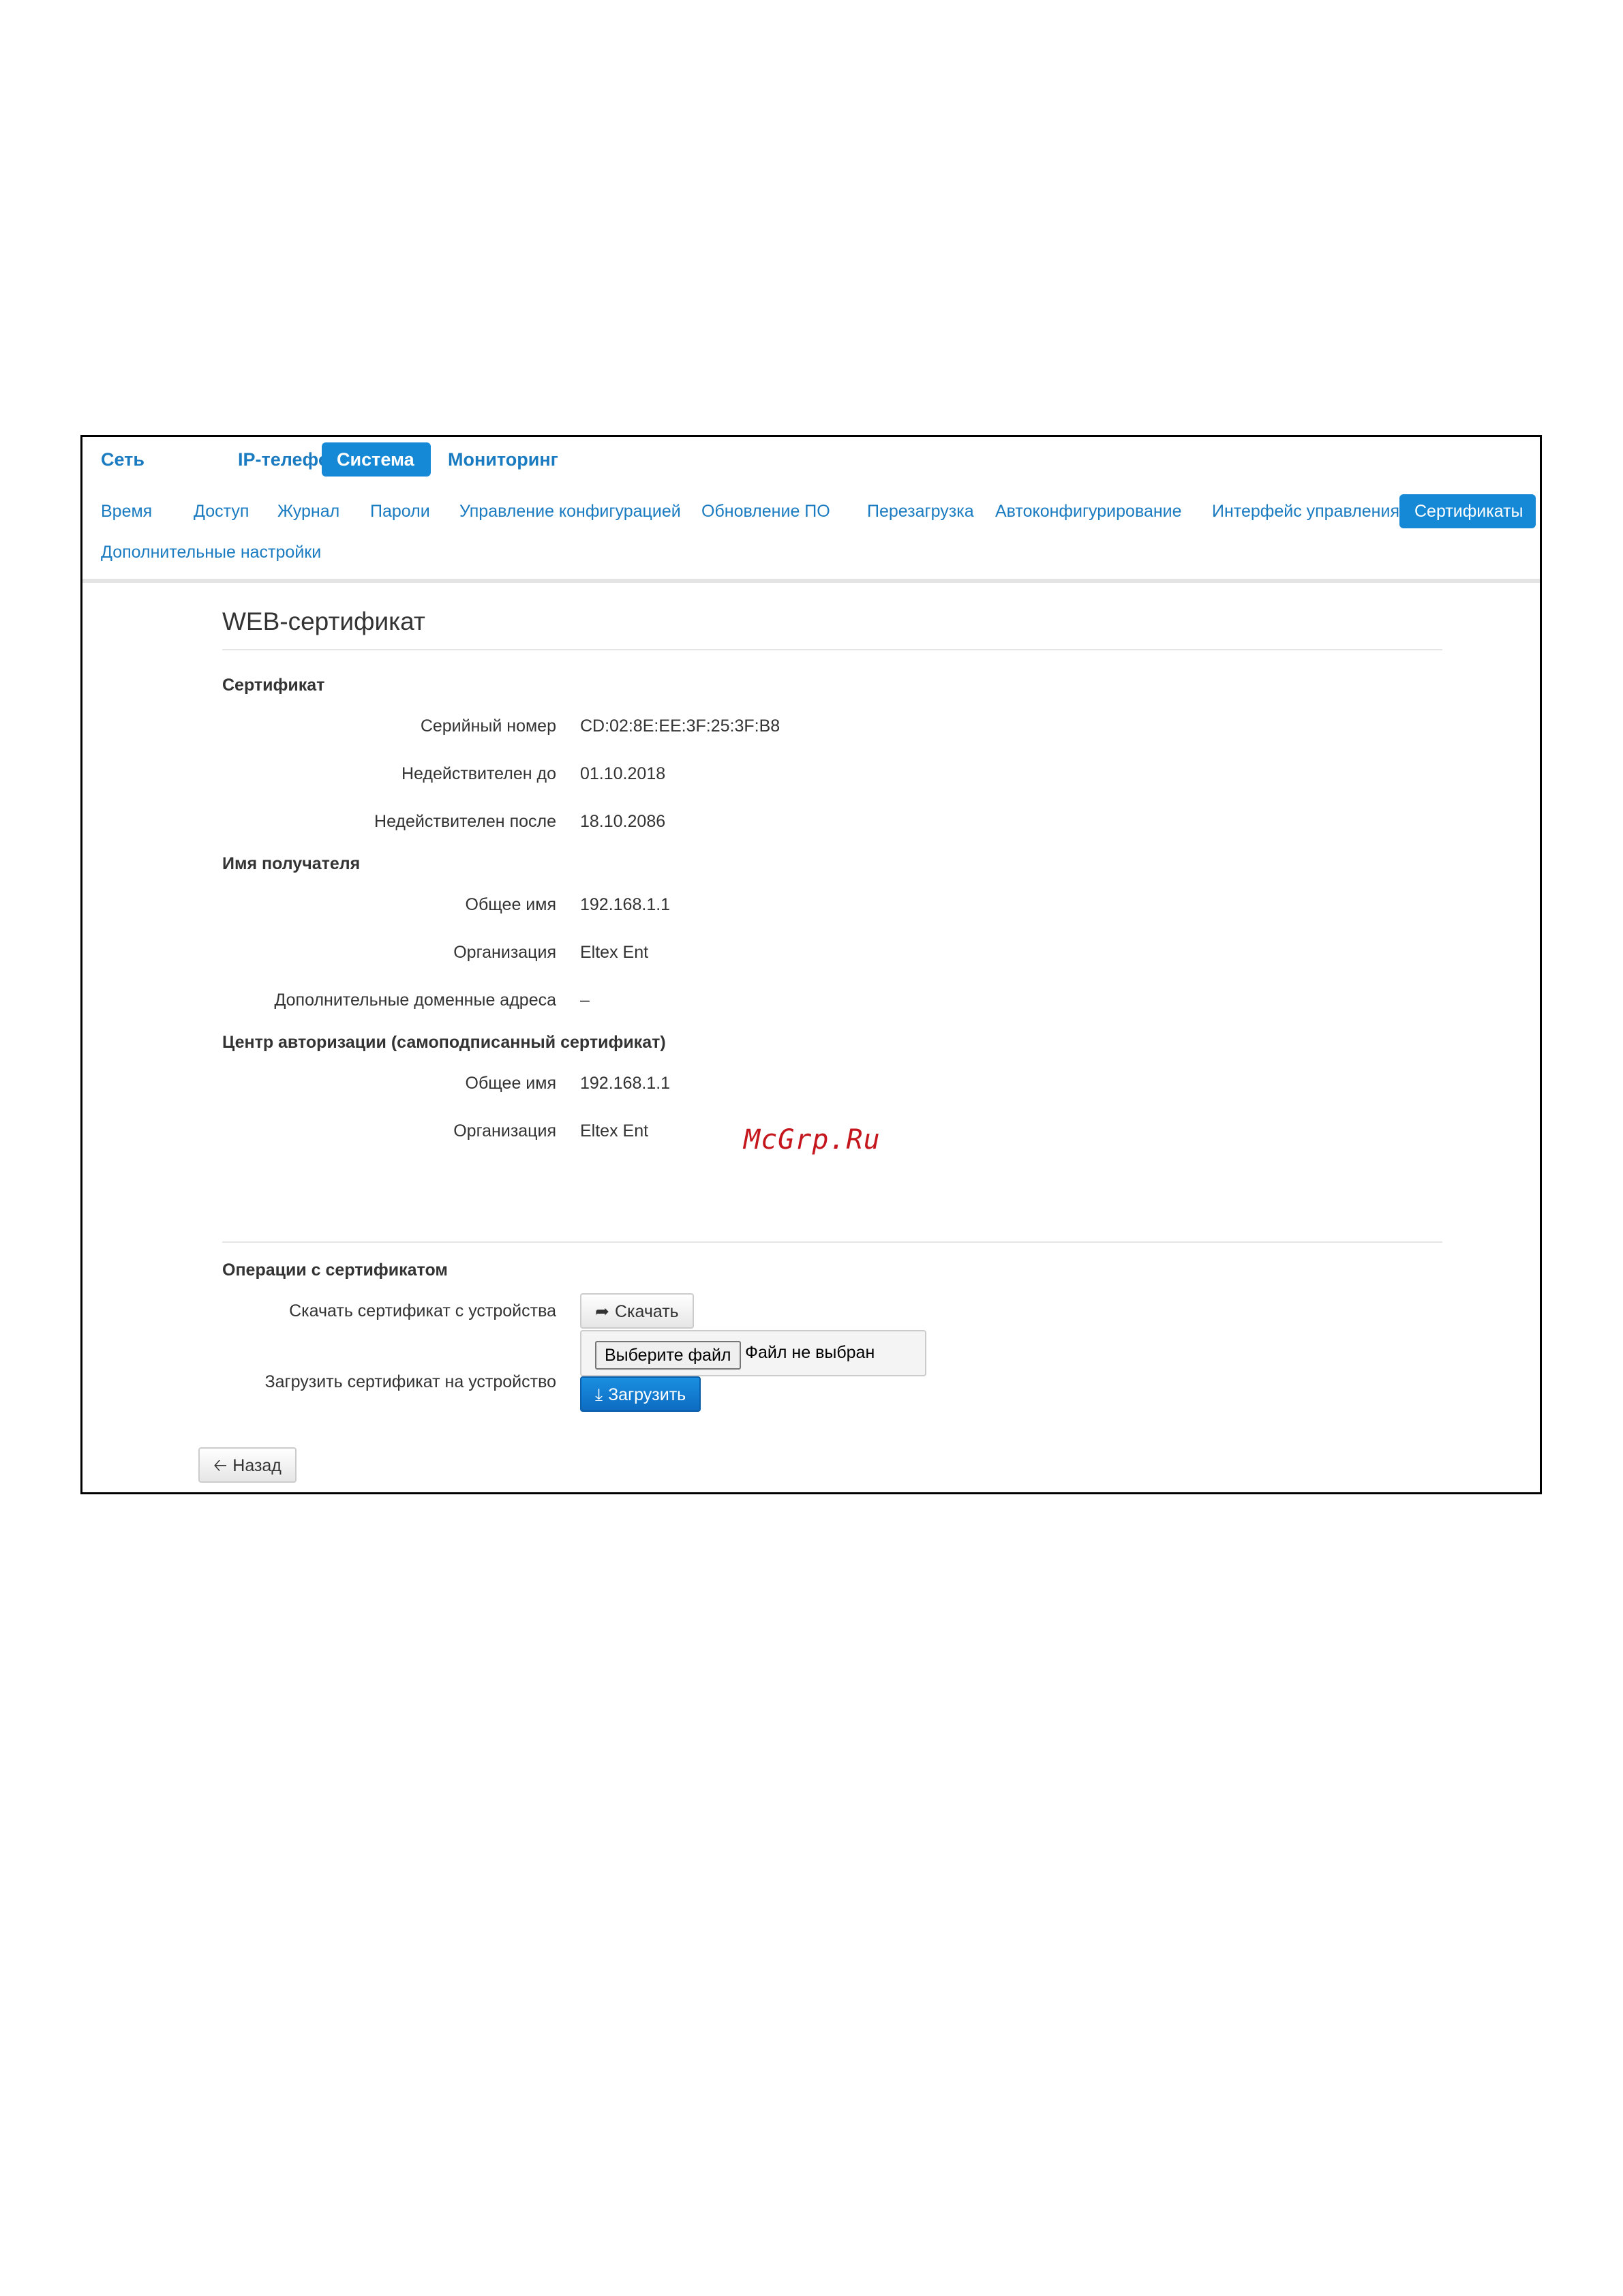 This screenshot has height=2296, width=1623. What do you see at coordinates (504, 952) in the screenshot?
I see `subject-org-label: Организация` at bounding box center [504, 952].